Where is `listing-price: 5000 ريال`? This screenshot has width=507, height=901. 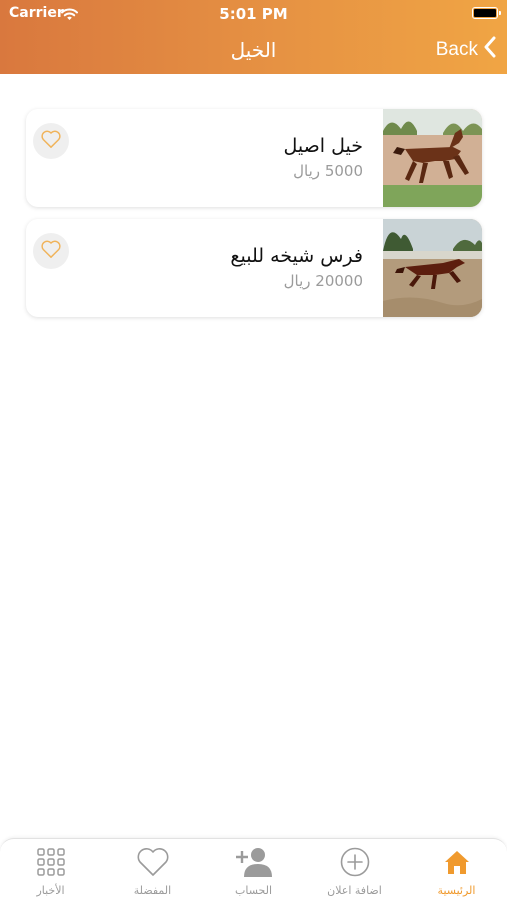 listing-price: 5000 ريال is located at coordinates (328, 171).